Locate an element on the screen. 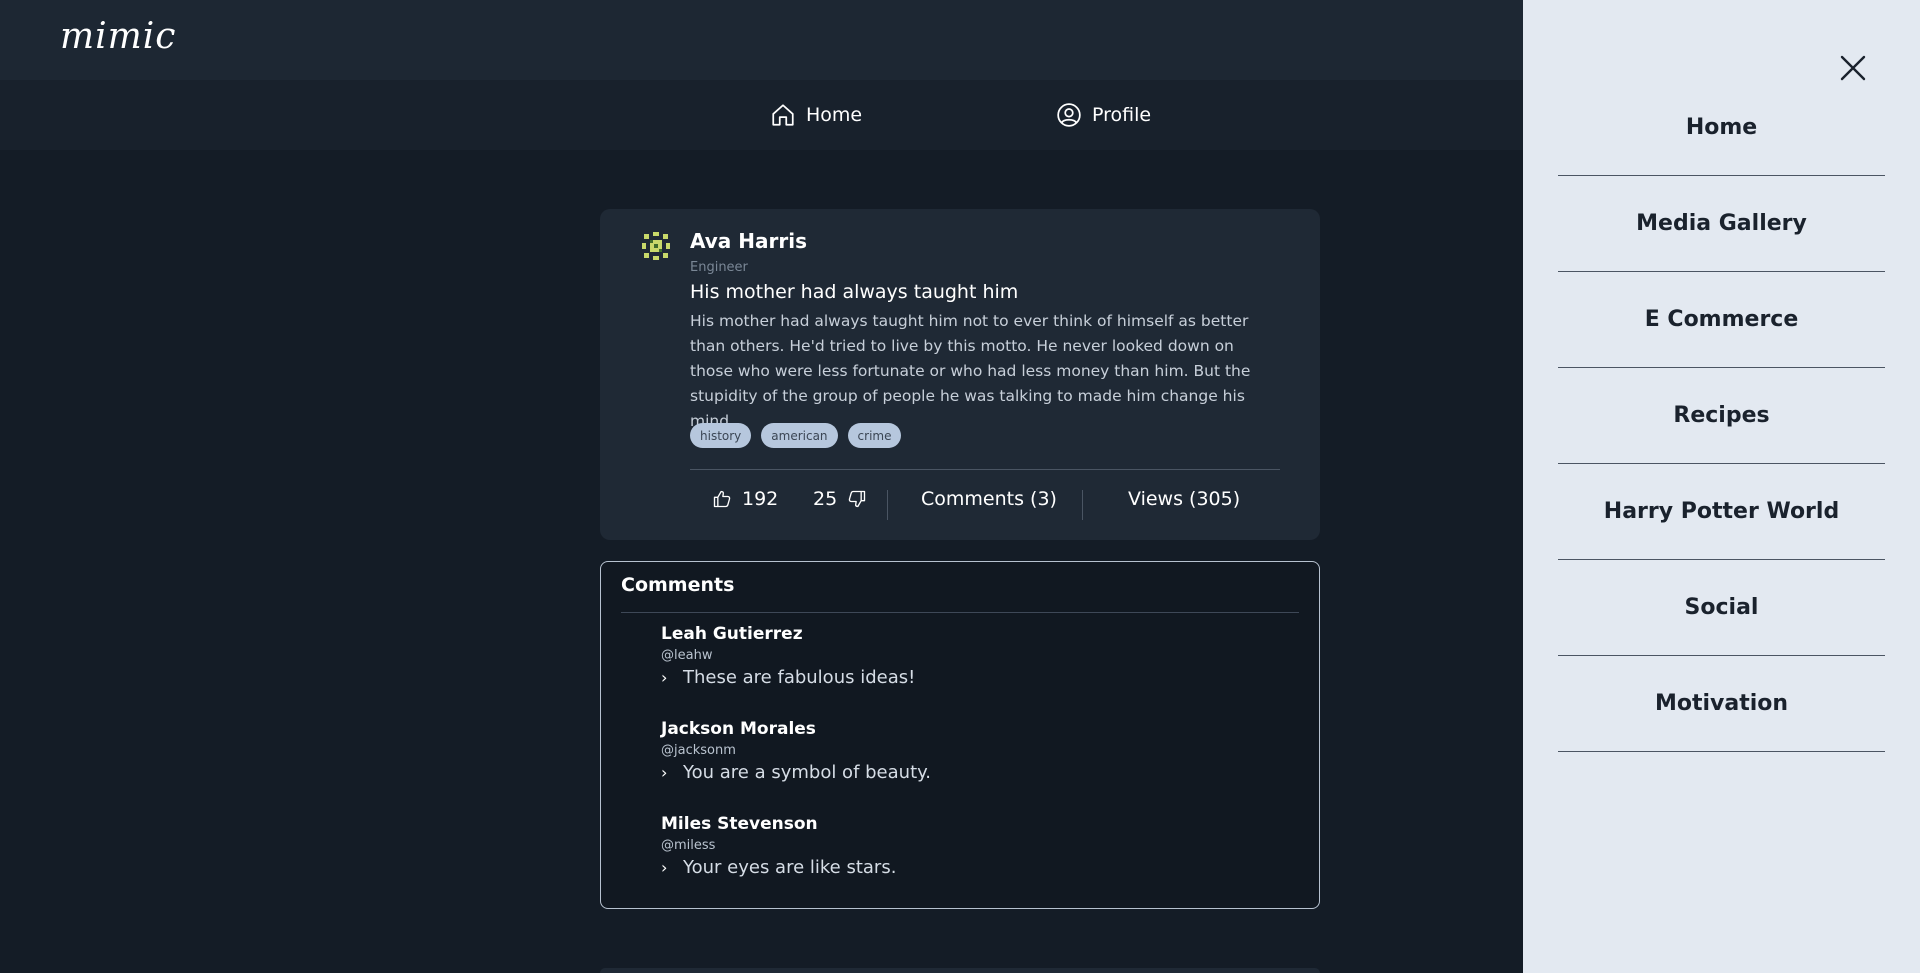 This screenshot has width=1920, height=973. drawer-item-e-commerce: E Commerce is located at coordinates (1721, 320).